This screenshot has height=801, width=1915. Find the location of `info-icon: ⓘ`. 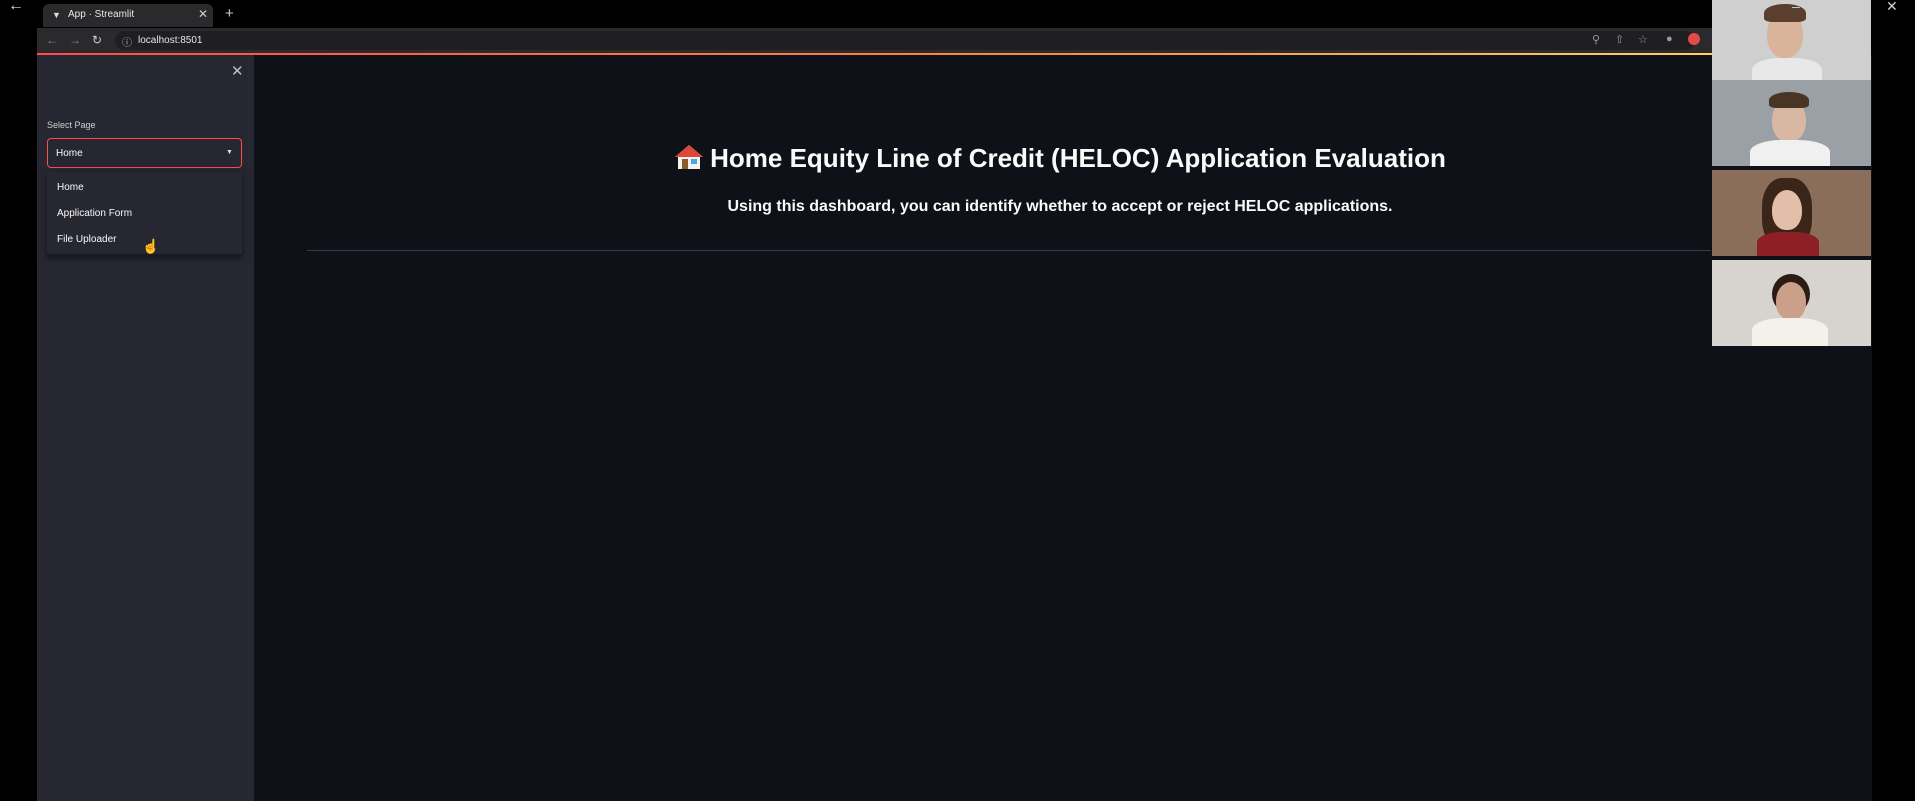

info-icon: ⓘ is located at coordinates (127, 41).